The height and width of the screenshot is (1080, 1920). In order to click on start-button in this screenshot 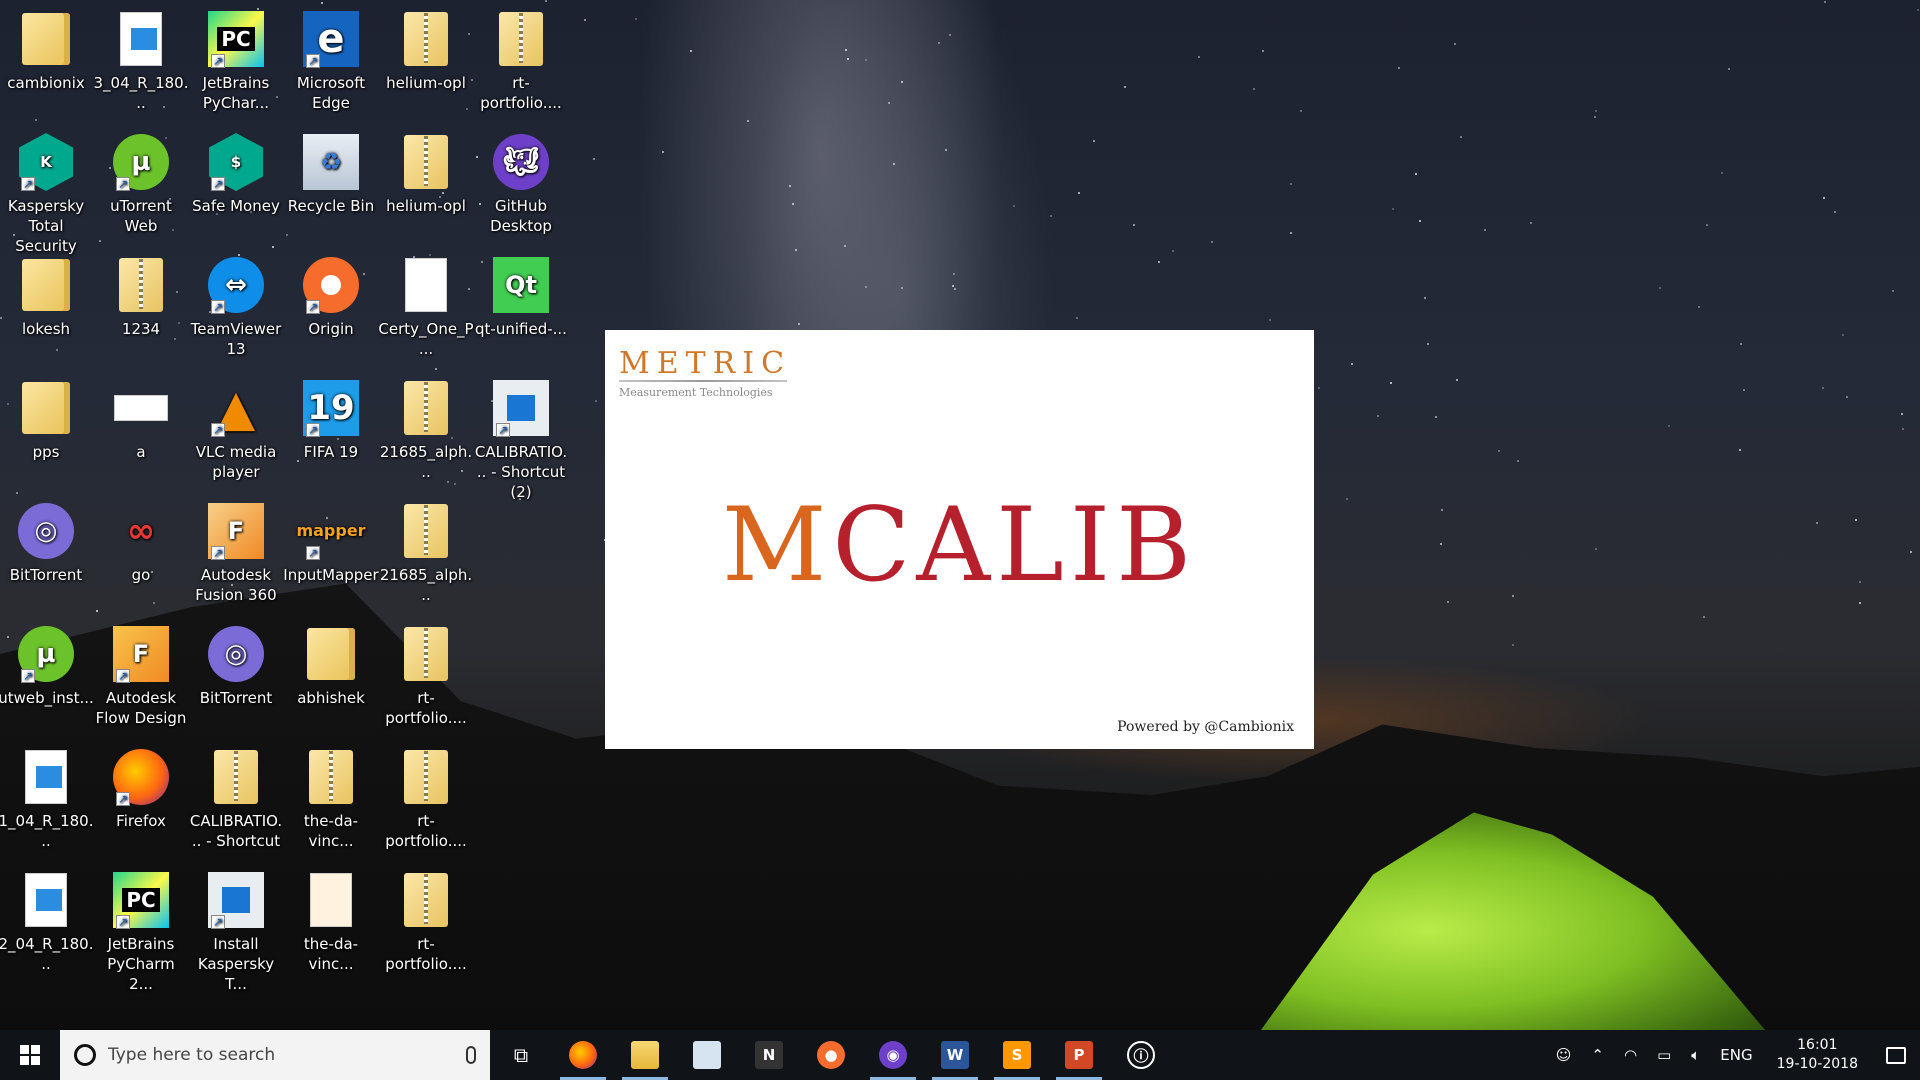, I will do `click(30, 1055)`.